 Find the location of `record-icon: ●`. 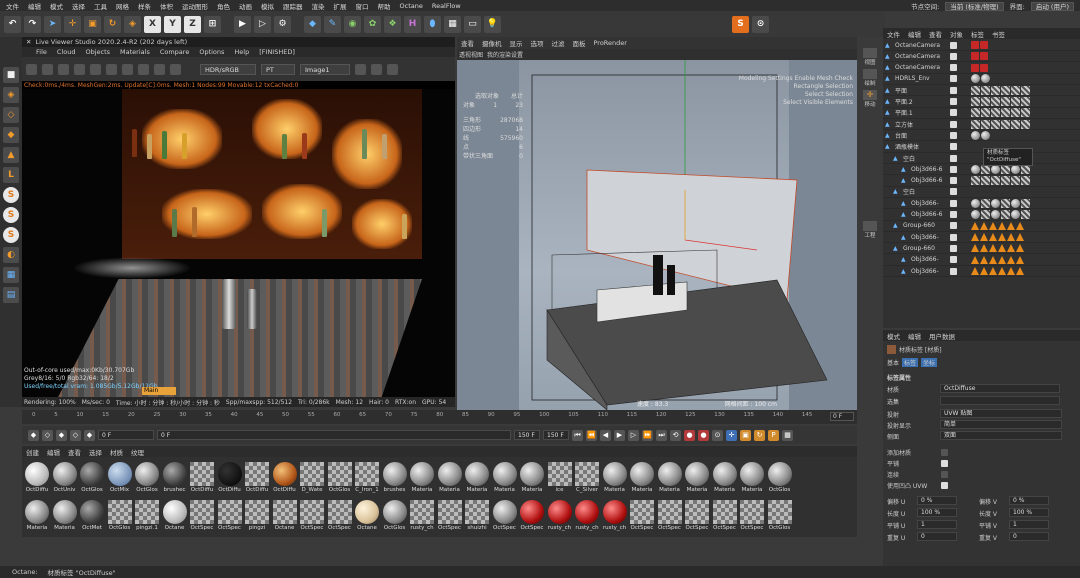

record-icon: ● is located at coordinates (689, 435).